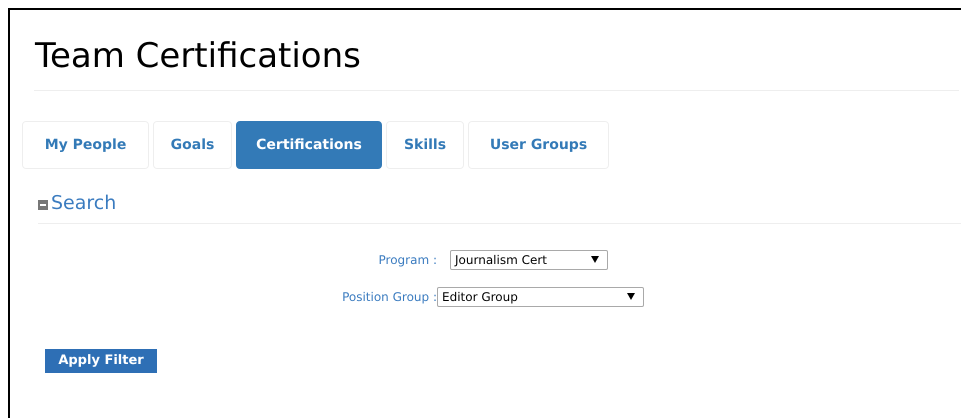 This screenshot has width=961, height=418. I want to click on dropdown: Editor Group, so click(540, 296).